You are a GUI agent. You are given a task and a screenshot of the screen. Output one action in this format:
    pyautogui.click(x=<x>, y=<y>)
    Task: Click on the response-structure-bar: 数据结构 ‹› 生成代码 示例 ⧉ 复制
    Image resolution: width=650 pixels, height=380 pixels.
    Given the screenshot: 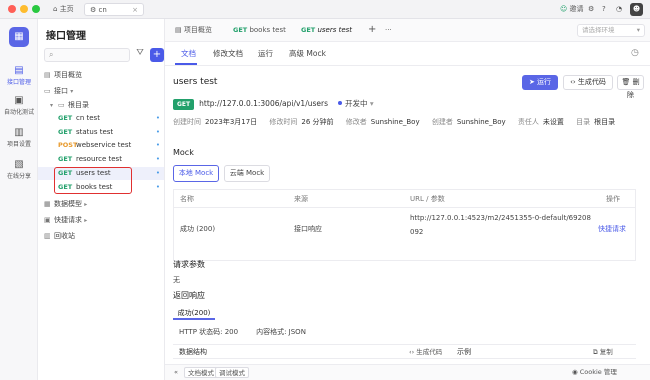 What is the action you would take?
    pyautogui.click(x=404, y=351)
    